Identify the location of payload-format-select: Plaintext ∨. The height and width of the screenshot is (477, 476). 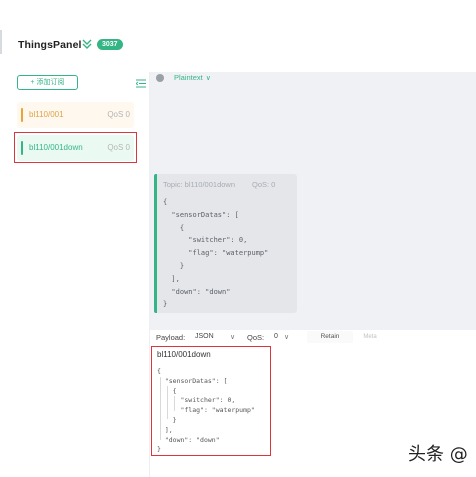
(192, 77).